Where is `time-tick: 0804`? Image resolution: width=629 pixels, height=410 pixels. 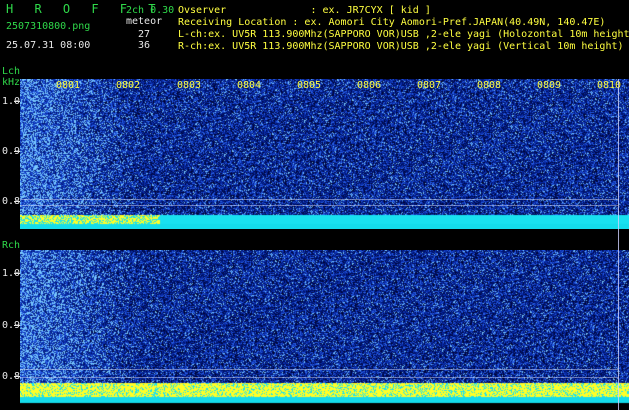
time-tick: 0804 is located at coordinates (249, 85).